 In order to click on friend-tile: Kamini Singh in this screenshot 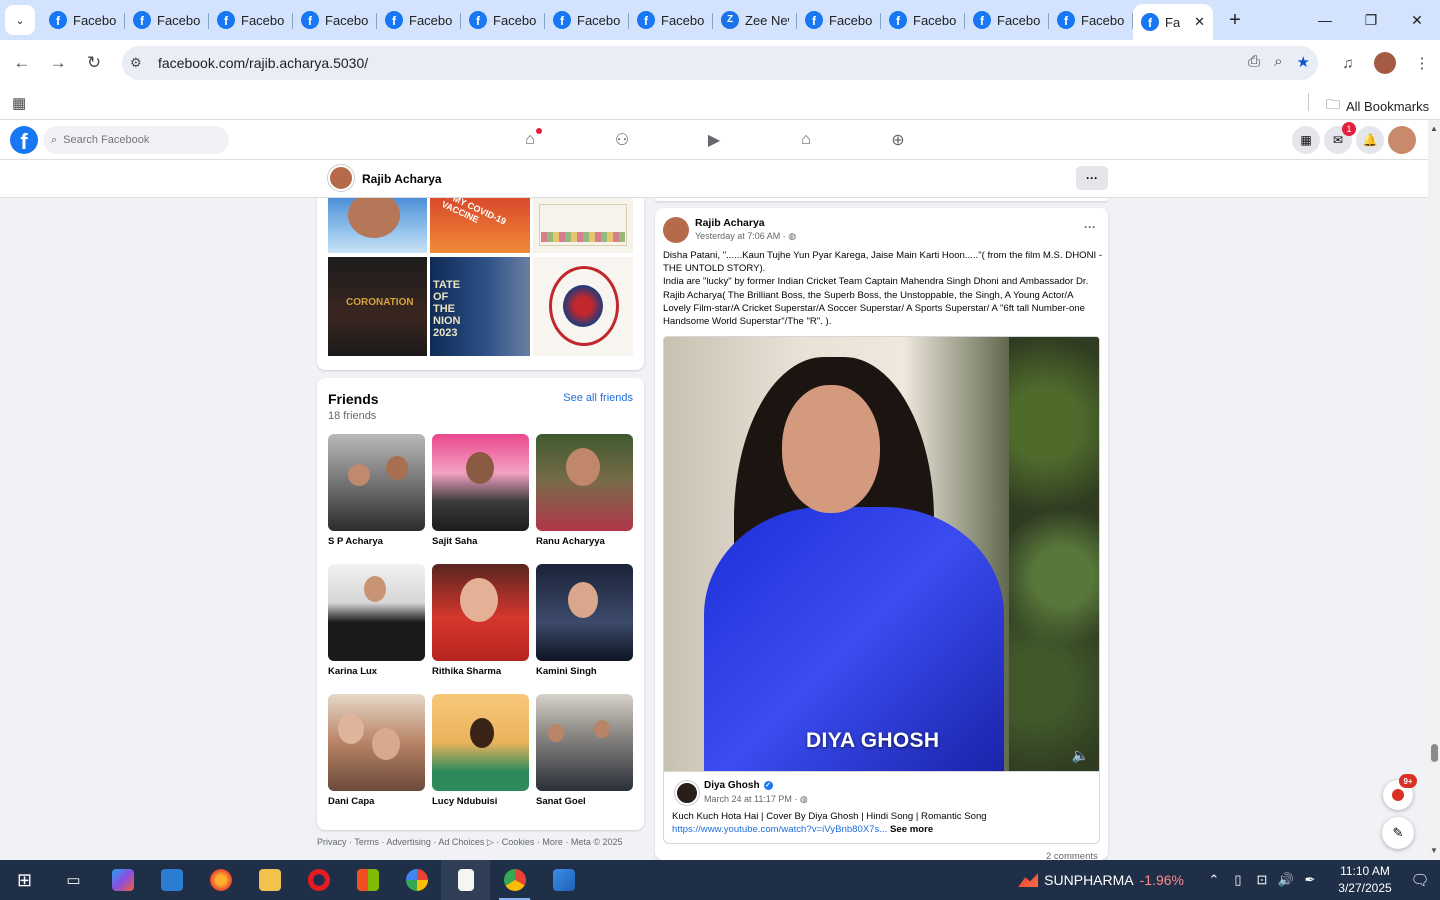, I will do `click(584, 620)`.